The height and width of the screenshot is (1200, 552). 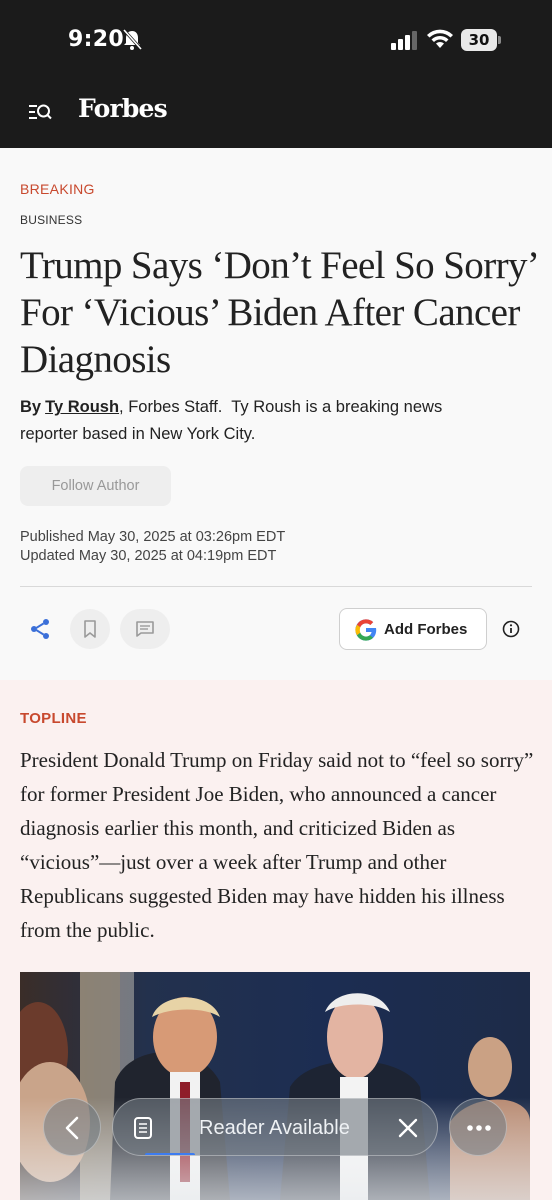 I want to click on reader-available-bar: Reader Available, so click(x=275, y=1127).